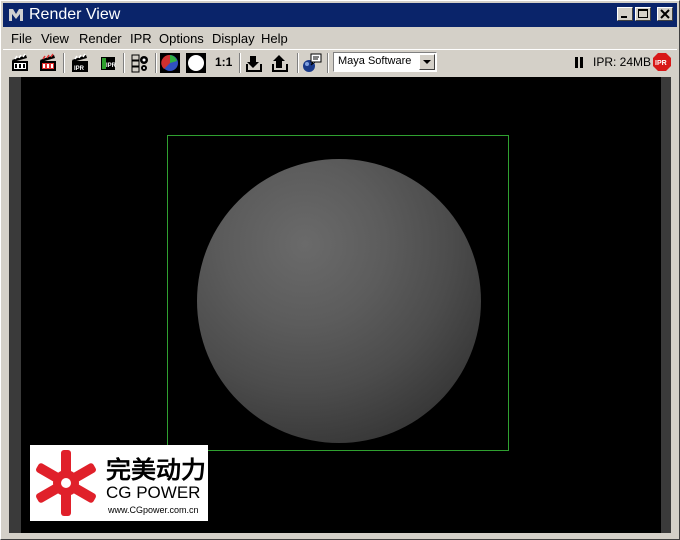  Describe the element at coordinates (55, 39) in the screenshot. I see `menu-view: View` at that location.